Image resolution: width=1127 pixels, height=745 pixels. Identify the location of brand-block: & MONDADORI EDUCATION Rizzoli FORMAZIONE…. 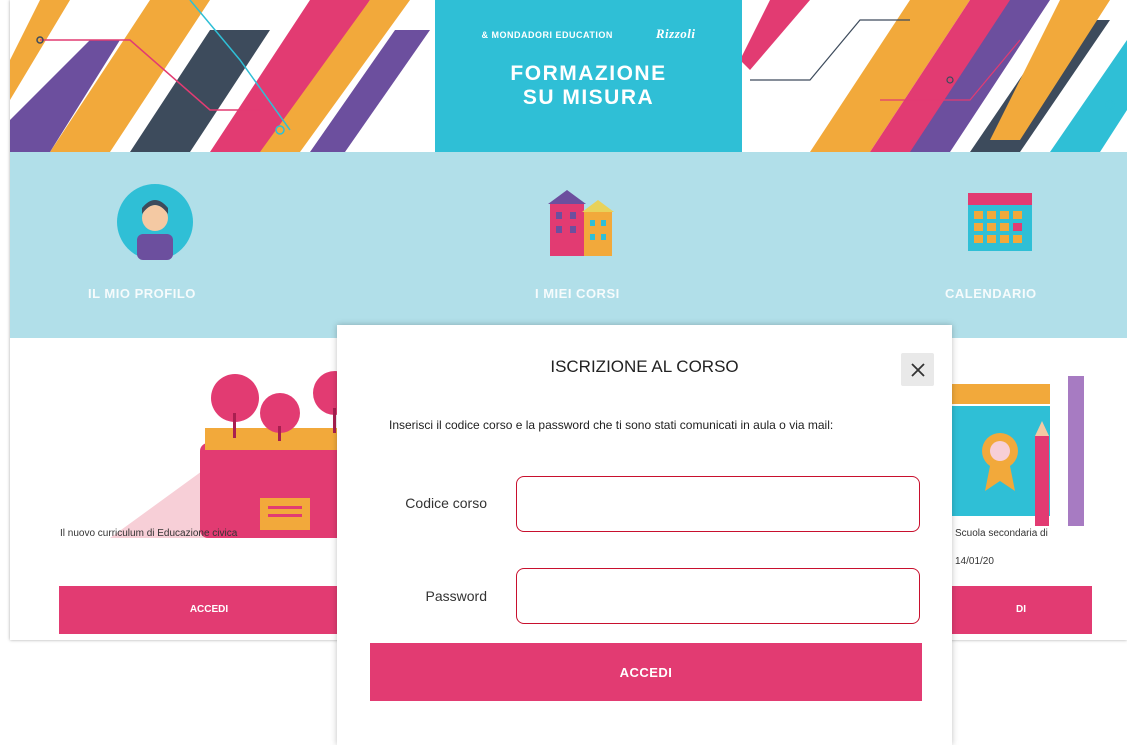
(588, 76).